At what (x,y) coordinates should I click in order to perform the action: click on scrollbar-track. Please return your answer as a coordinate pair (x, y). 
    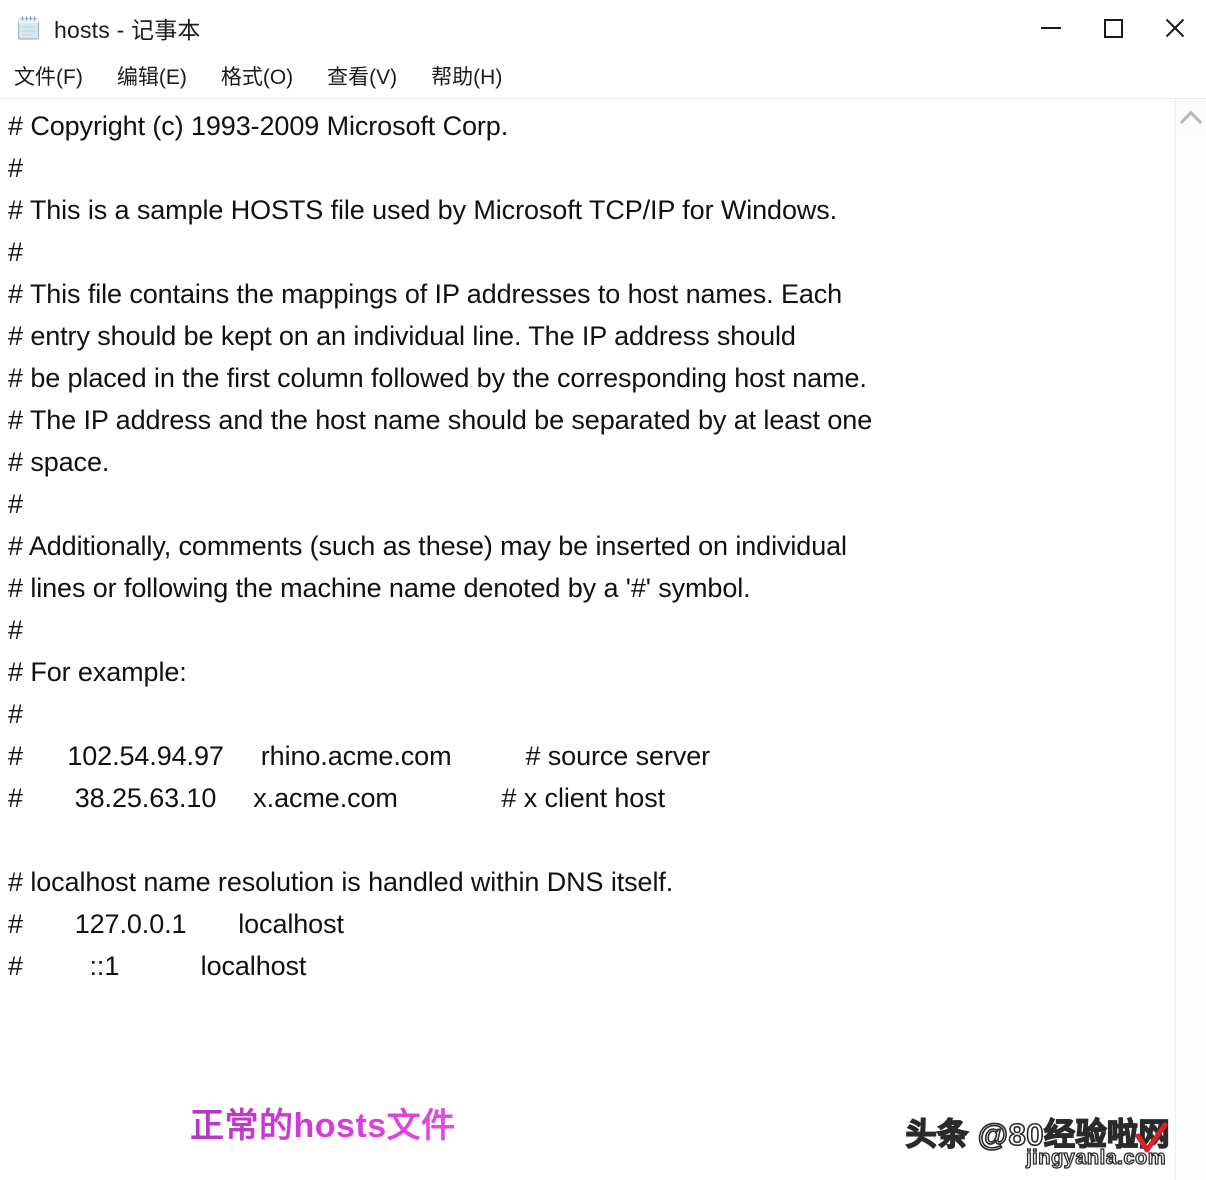
    Looking at the image, I should click on (1191, 656).